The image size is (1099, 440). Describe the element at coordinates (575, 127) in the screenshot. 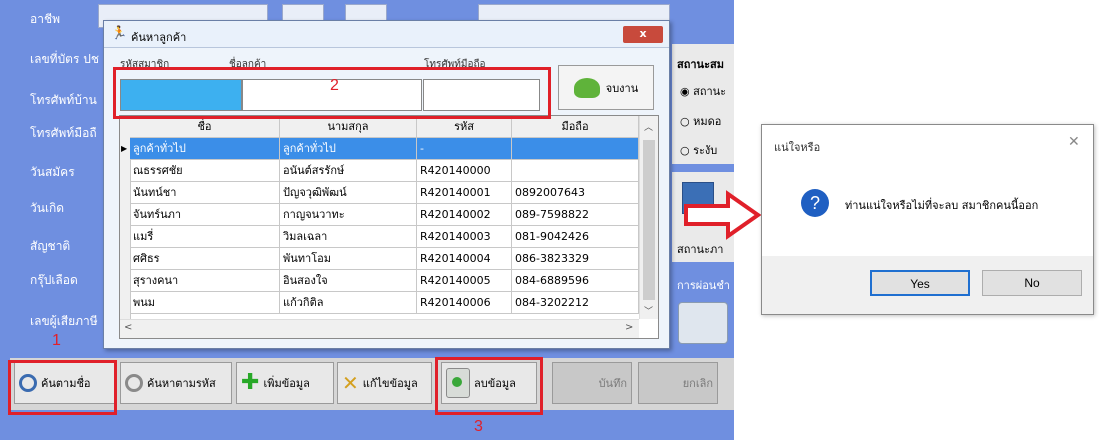

I see `column-header-mobile: มือถือ` at that location.